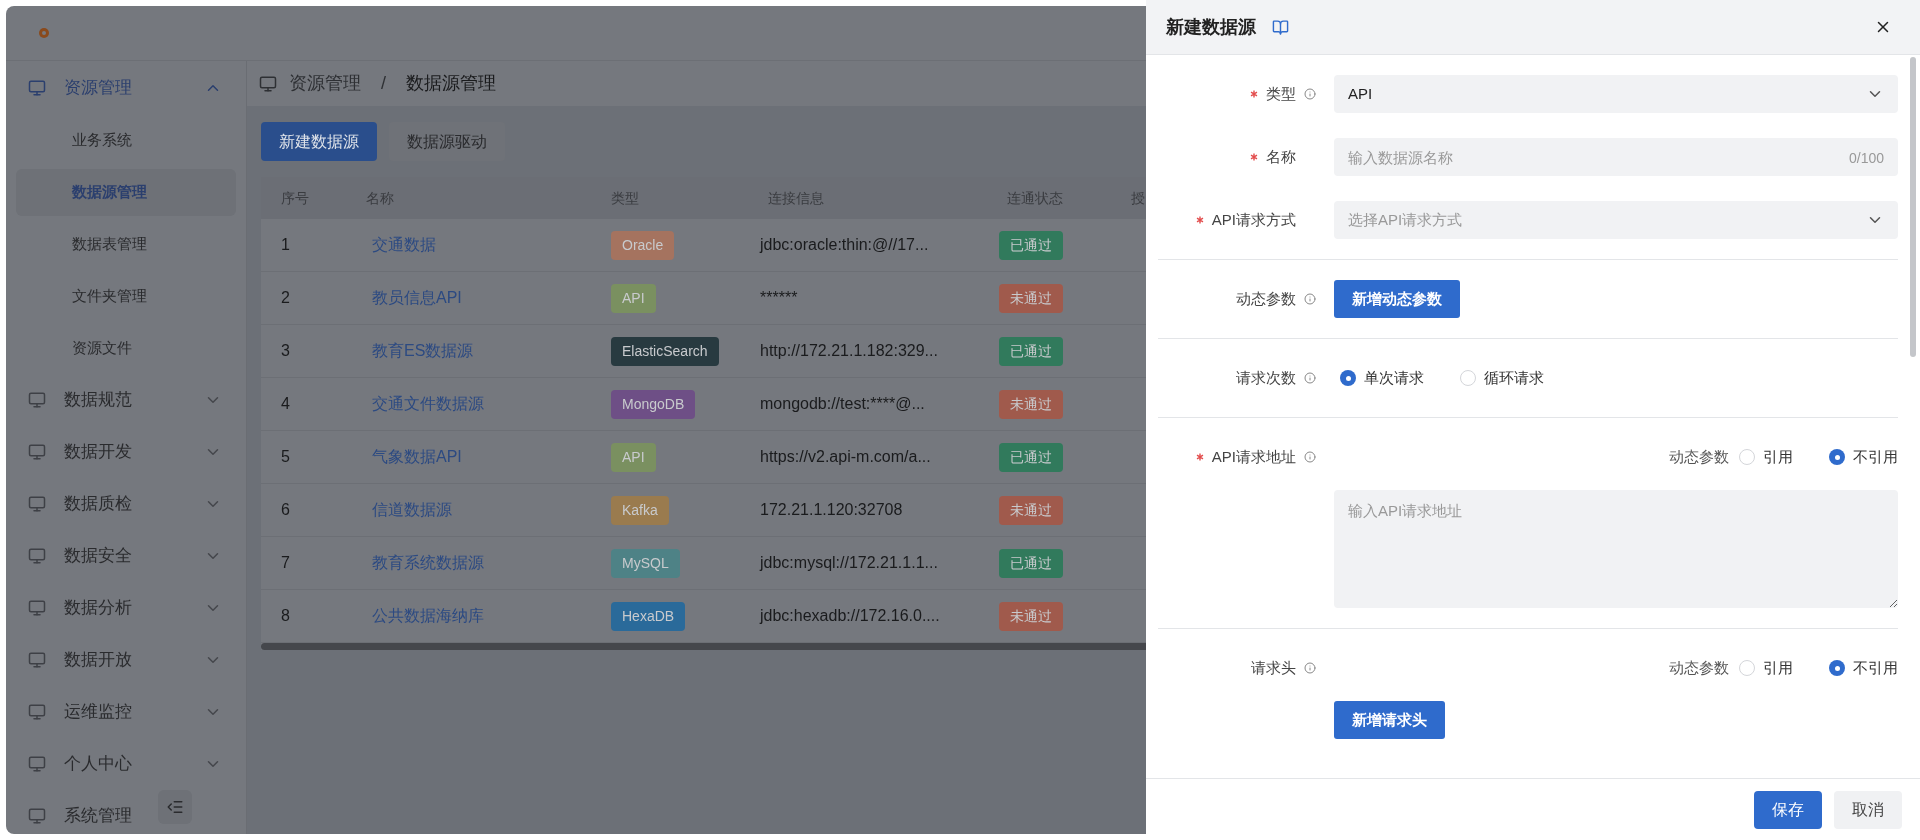 This screenshot has height=840, width=1920. Describe the element at coordinates (1616, 549) in the screenshot. I see `url-text-area: 输入API请求地址` at that location.